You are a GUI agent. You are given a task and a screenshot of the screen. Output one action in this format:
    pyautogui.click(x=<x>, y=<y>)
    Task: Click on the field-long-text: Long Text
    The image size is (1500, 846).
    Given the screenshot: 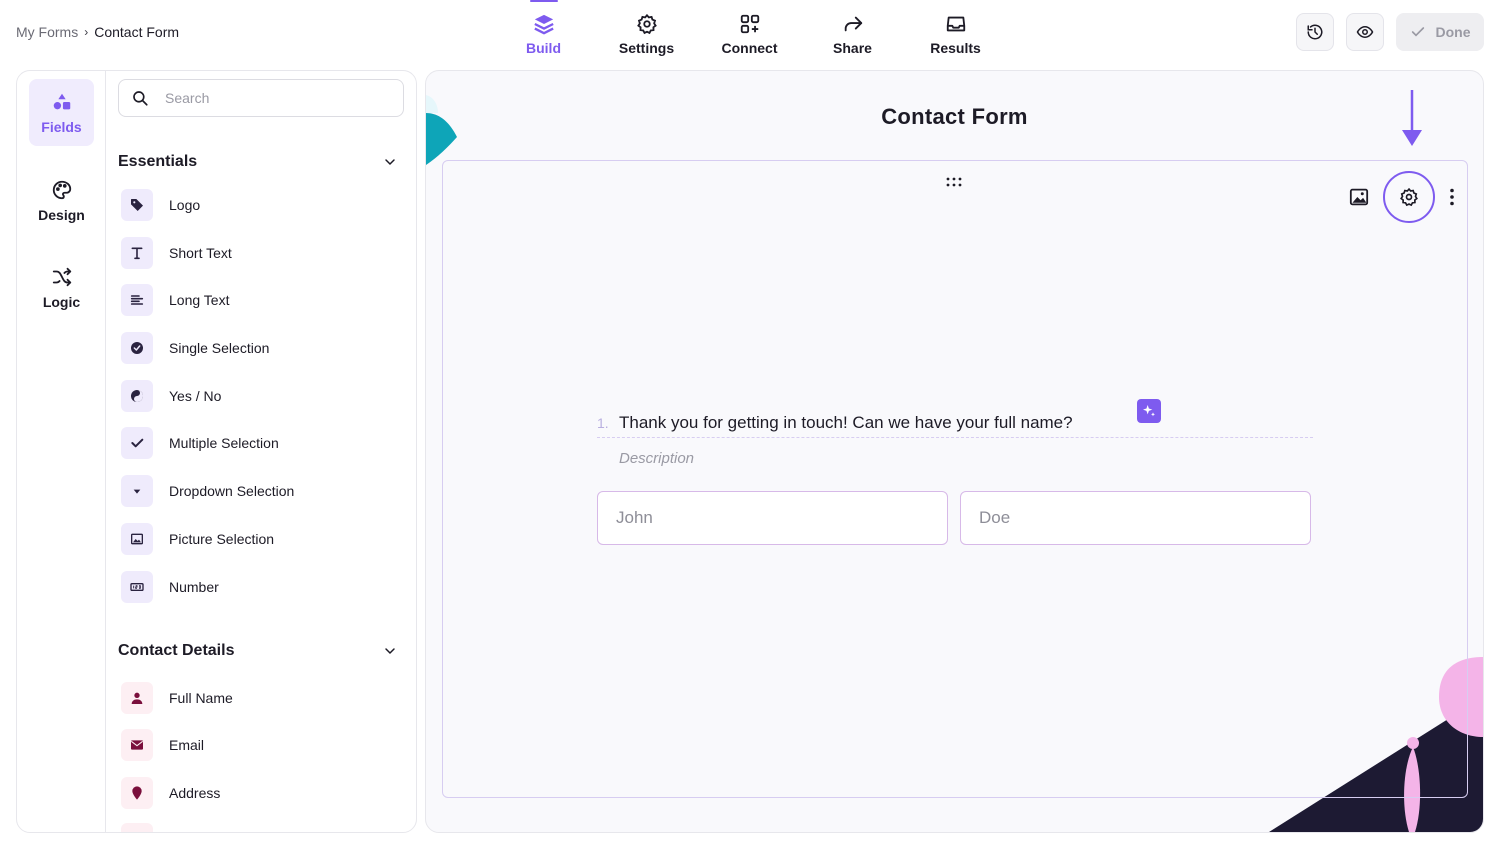 What is the action you would take?
    pyautogui.click(x=261, y=300)
    